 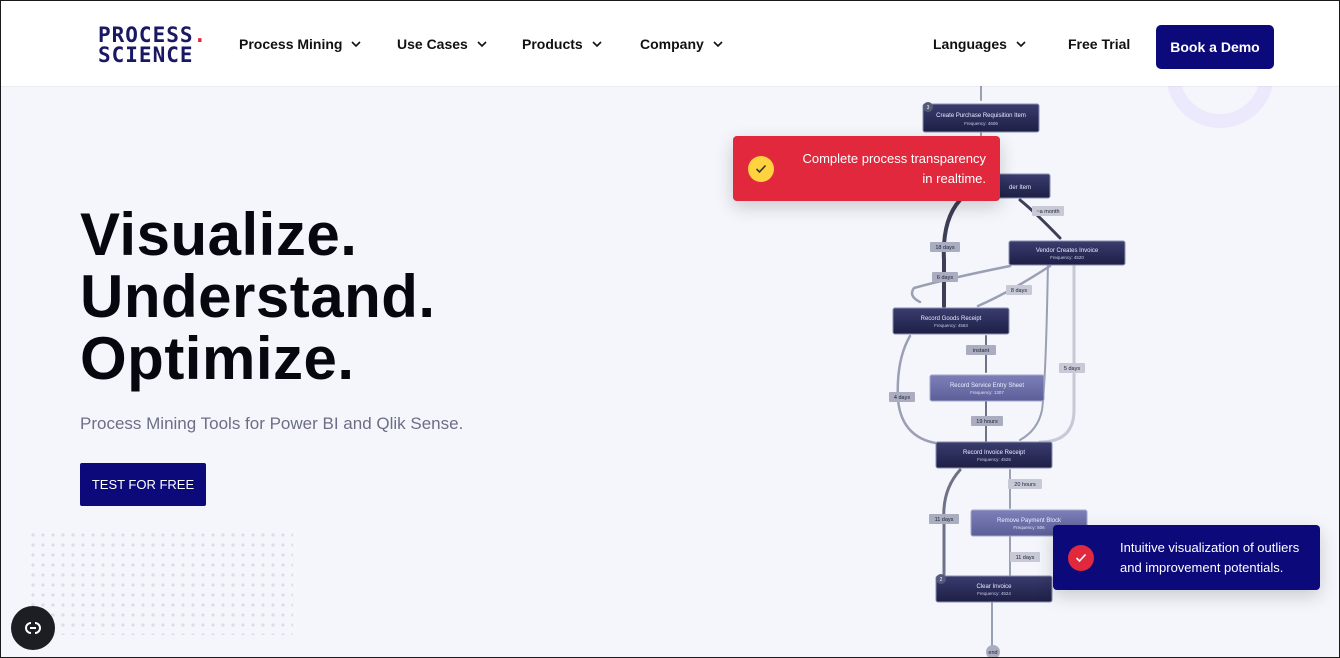 I want to click on hero-title: Visualize. Understand. Optimize., so click(x=258, y=297).